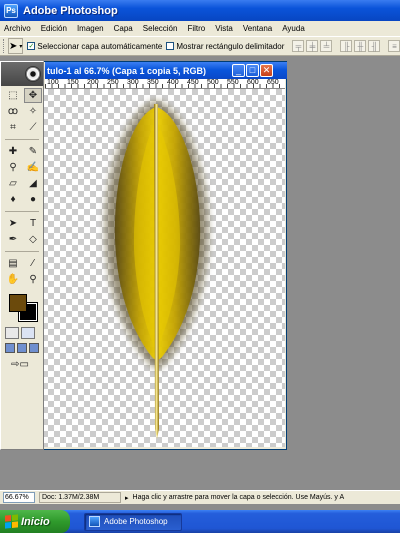  I want to click on align-buttons-2: ╟ ╫ ╢, so click(360, 46).